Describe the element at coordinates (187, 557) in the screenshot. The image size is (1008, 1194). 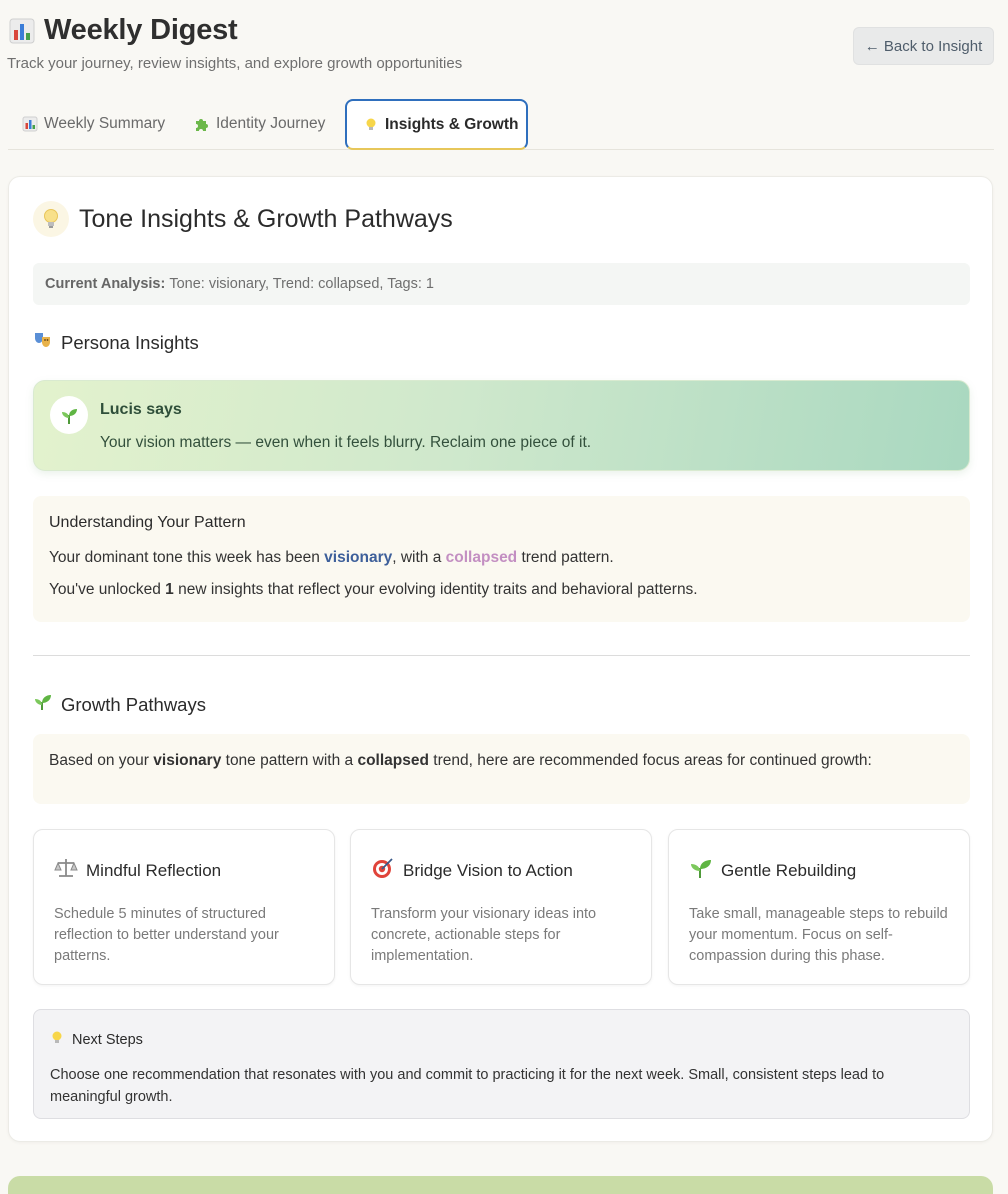
I see `text-fragment: Your dominant tone this week has been` at that location.